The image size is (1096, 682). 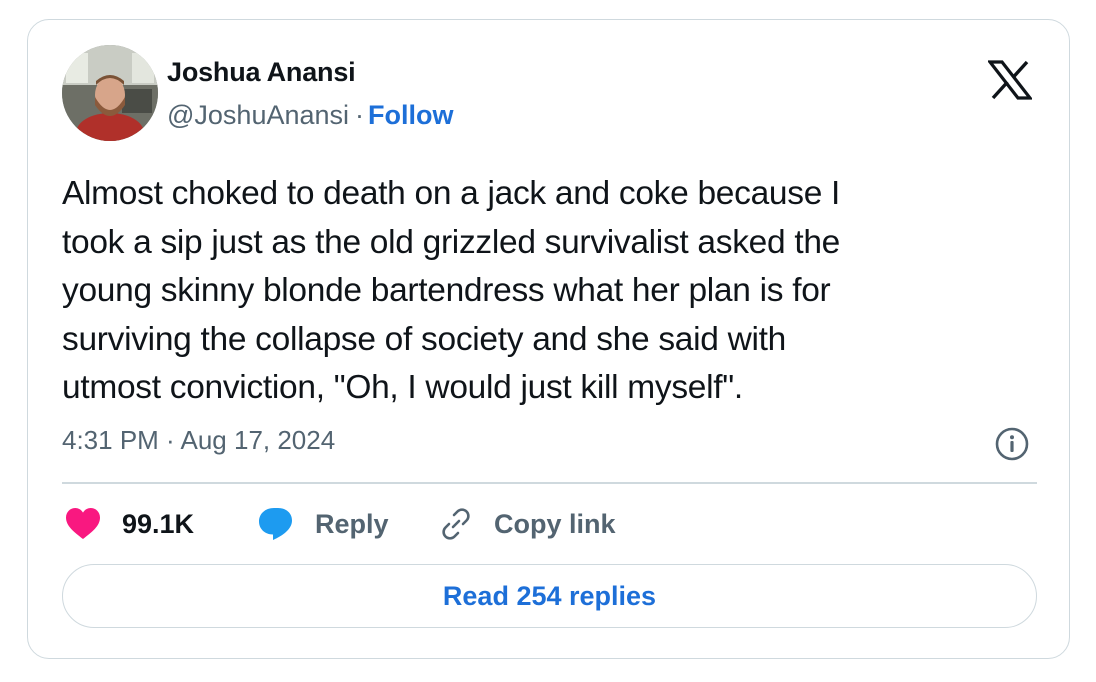 I want to click on author-name: Joshua Anansi, so click(x=261, y=72).